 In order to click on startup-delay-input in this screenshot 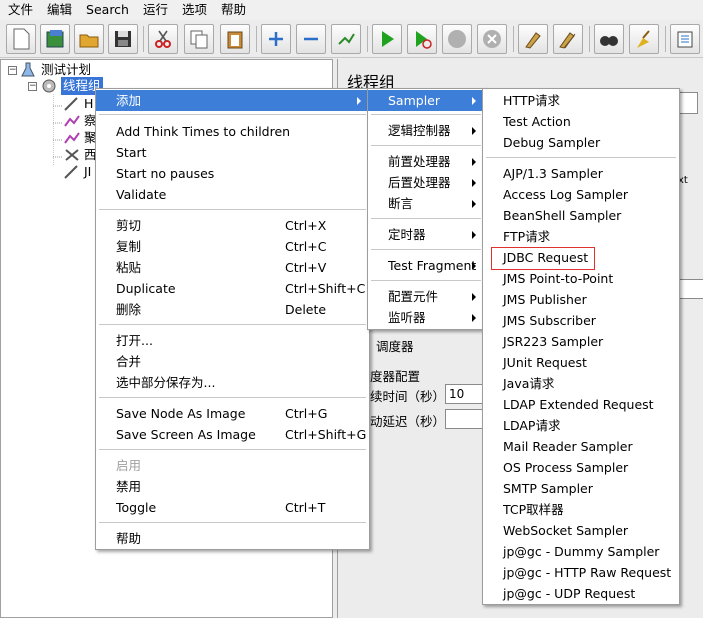, I will do `click(465, 419)`.